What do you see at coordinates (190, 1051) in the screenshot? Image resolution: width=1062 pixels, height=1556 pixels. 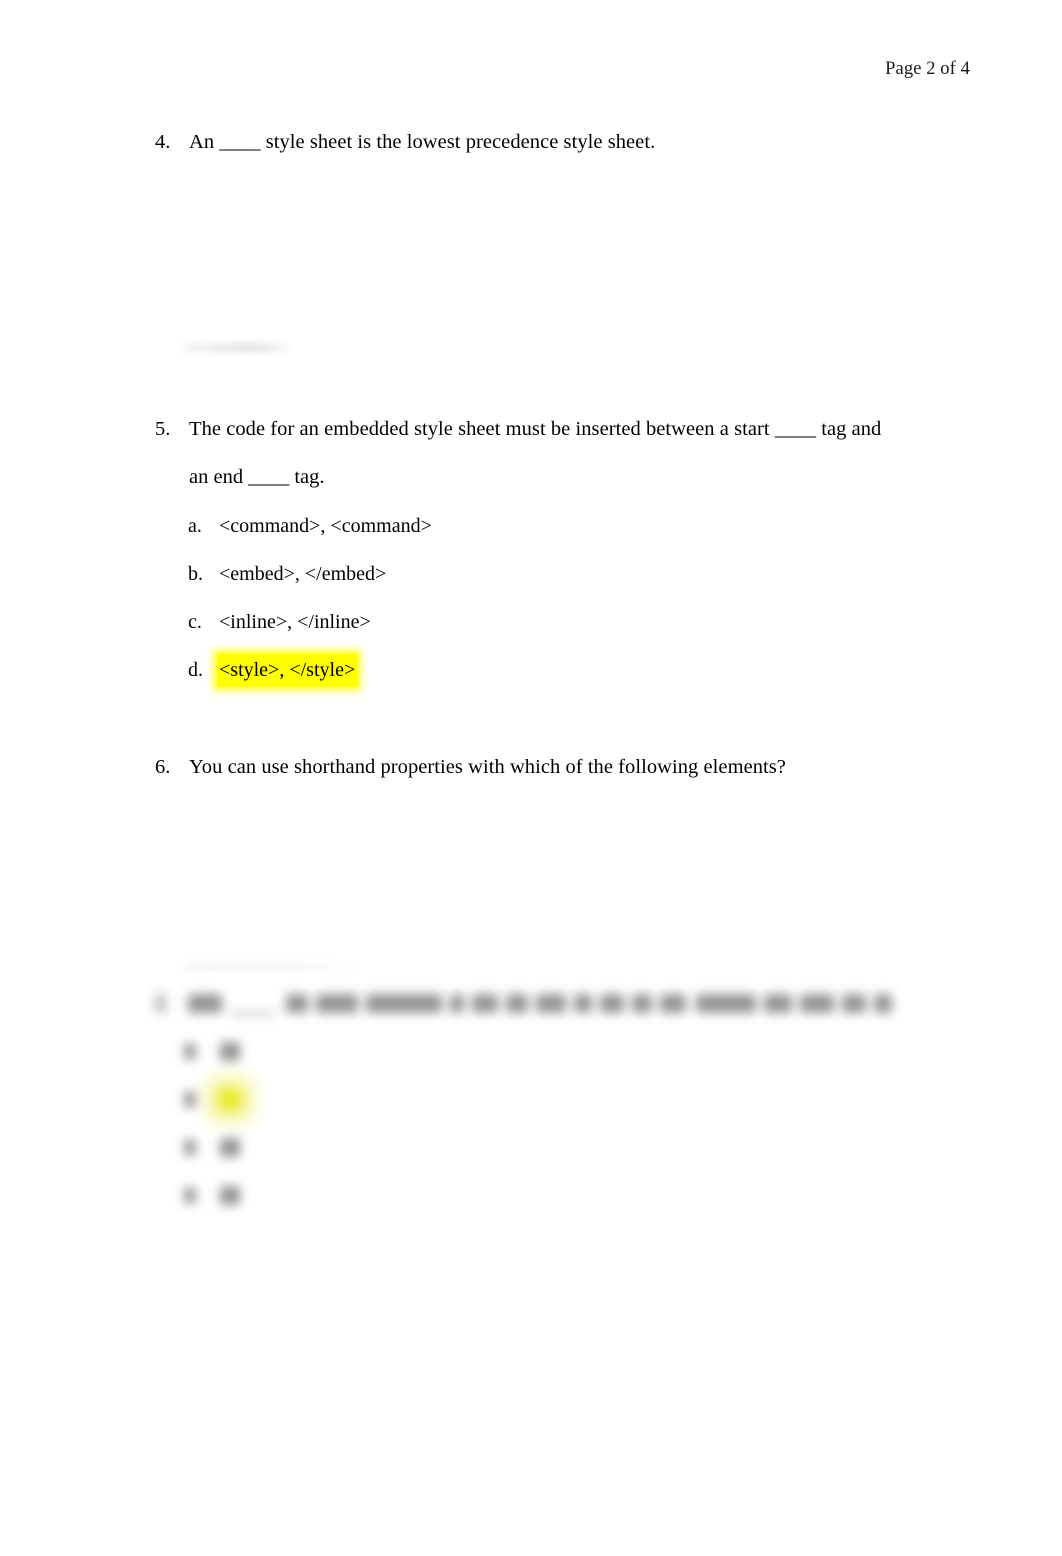 I see `option-7-a-letter-blurred` at bounding box center [190, 1051].